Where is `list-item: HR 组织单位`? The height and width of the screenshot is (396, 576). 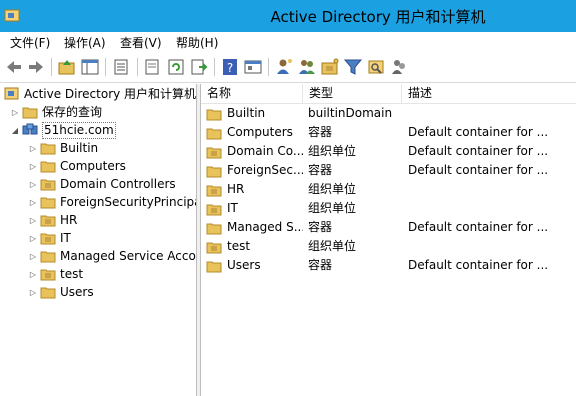 list-item: HR 组织单位 is located at coordinates (388, 189).